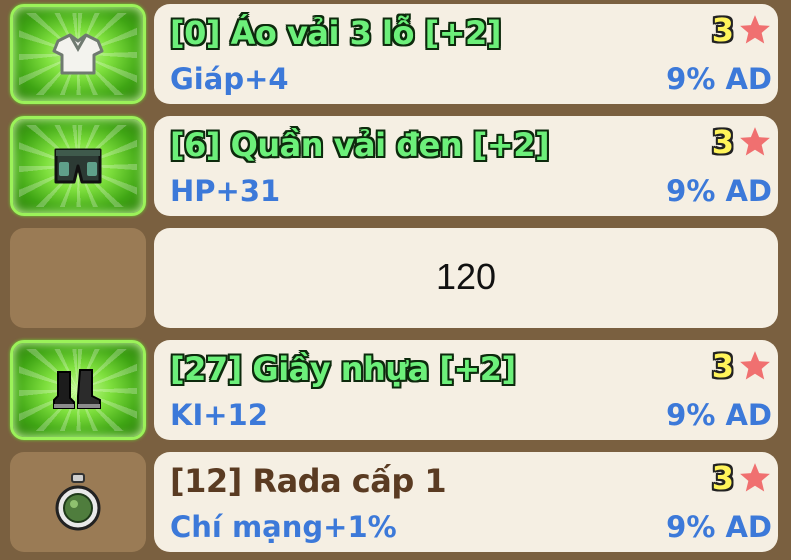 The width and height of the screenshot is (791, 560). What do you see at coordinates (308, 481) in the screenshot?
I see `item-name: [12] Rada cấp 1` at bounding box center [308, 481].